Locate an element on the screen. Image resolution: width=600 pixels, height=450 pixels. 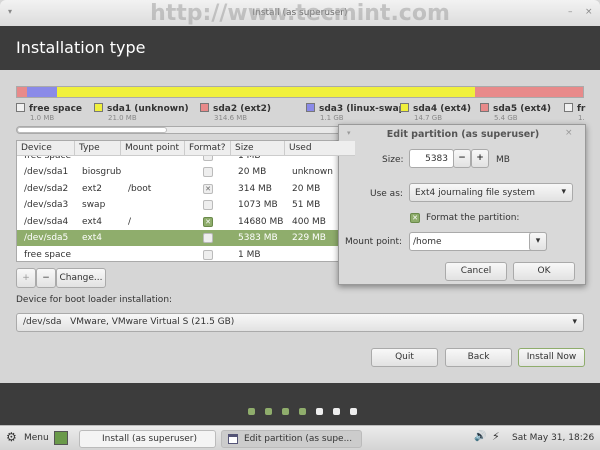
legend-size: 1.0 MB is located at coordinates (42, 118).